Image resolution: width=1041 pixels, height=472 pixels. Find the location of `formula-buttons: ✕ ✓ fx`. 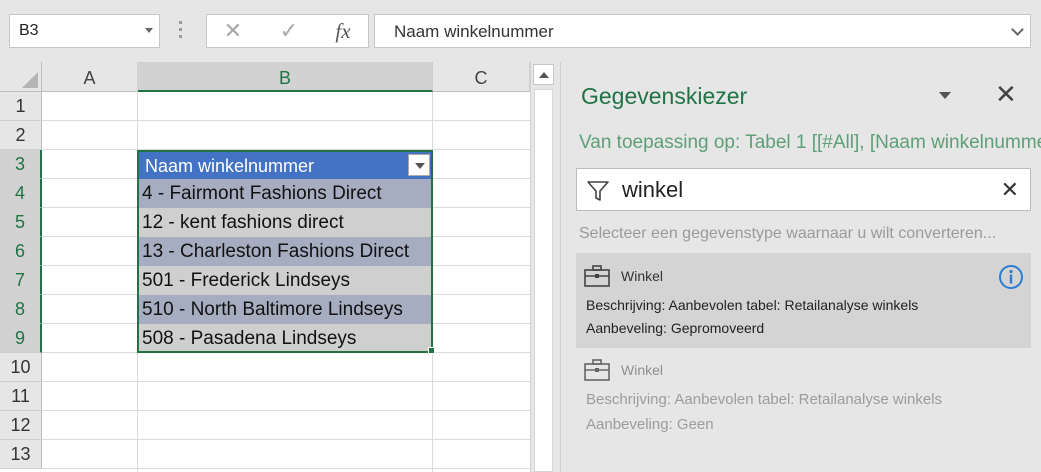

formula-buttons: ✕ ✓ fx is located at coordinates (287, 31).